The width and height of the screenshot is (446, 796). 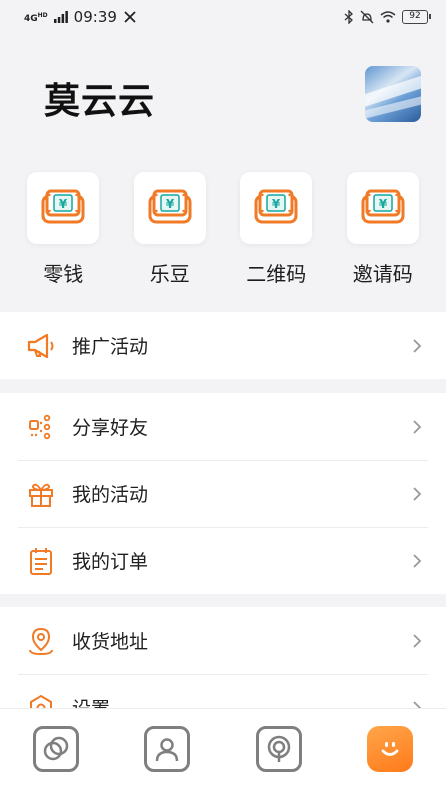 I want to click on broadcast-icon, so click(x=278, y=748).